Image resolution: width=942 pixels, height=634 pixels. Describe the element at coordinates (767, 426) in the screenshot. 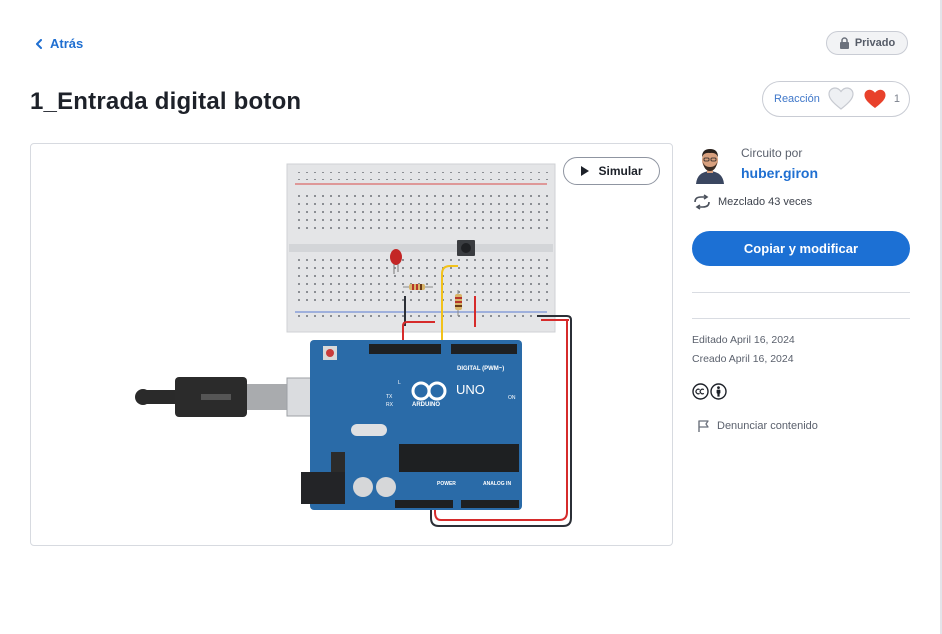

I see `report-label: Denunciar contenido` at that location.